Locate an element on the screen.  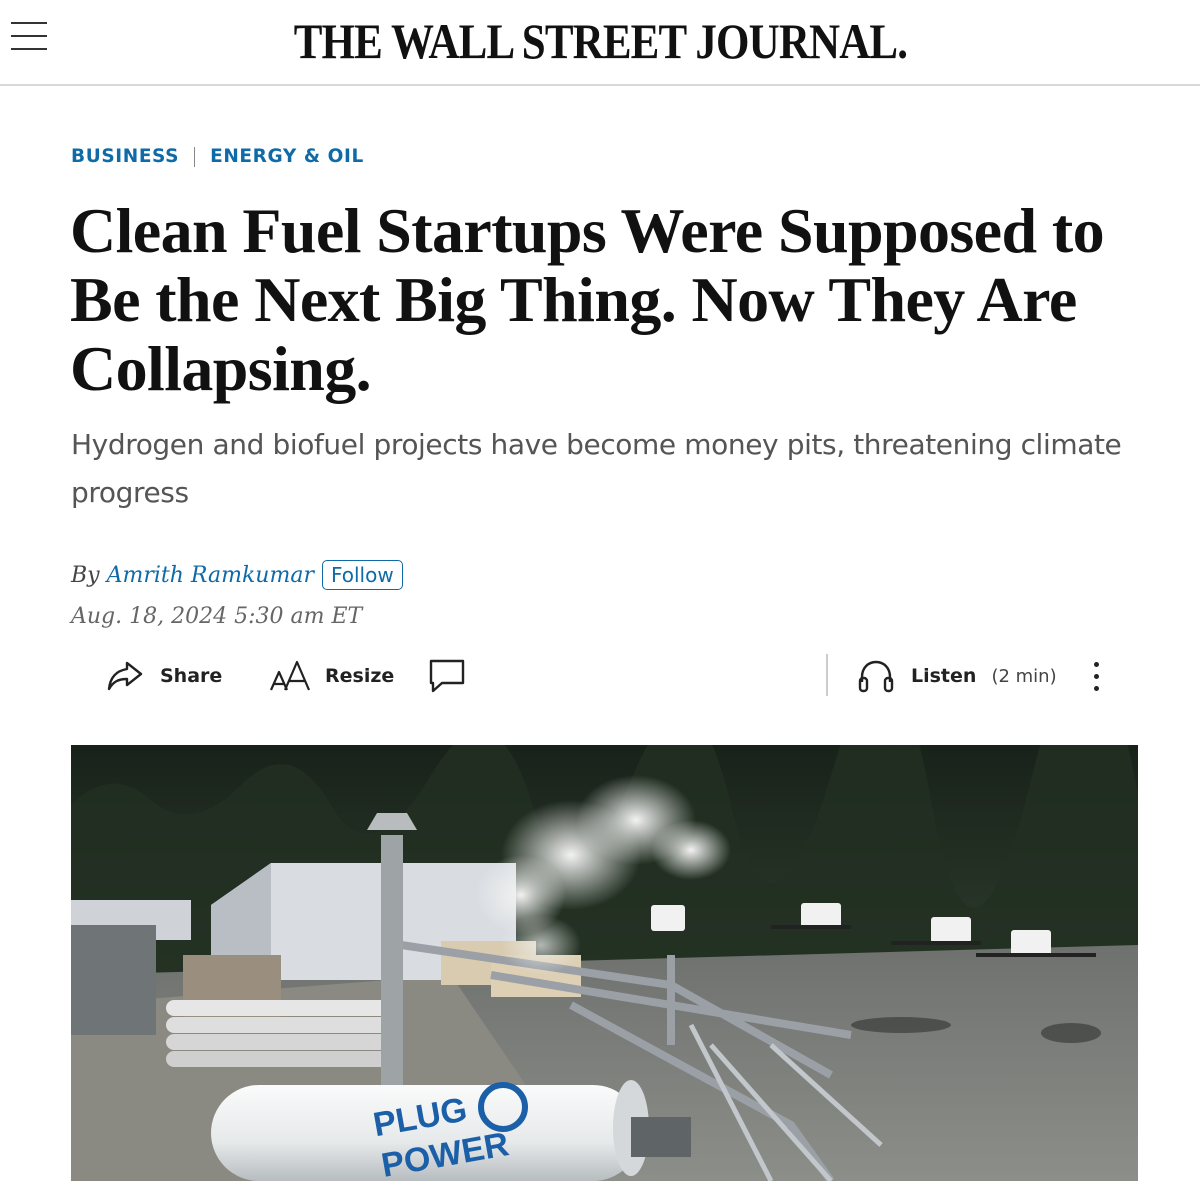
headphones-icon is located at coordinates (876, 676).